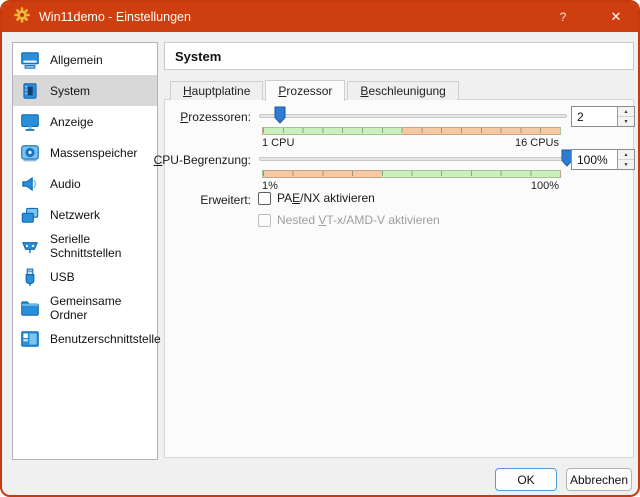 The width and height of the screenshot is (640, 497). I want to click on sidebar-item-label: Anzeige, so click(72, 121).